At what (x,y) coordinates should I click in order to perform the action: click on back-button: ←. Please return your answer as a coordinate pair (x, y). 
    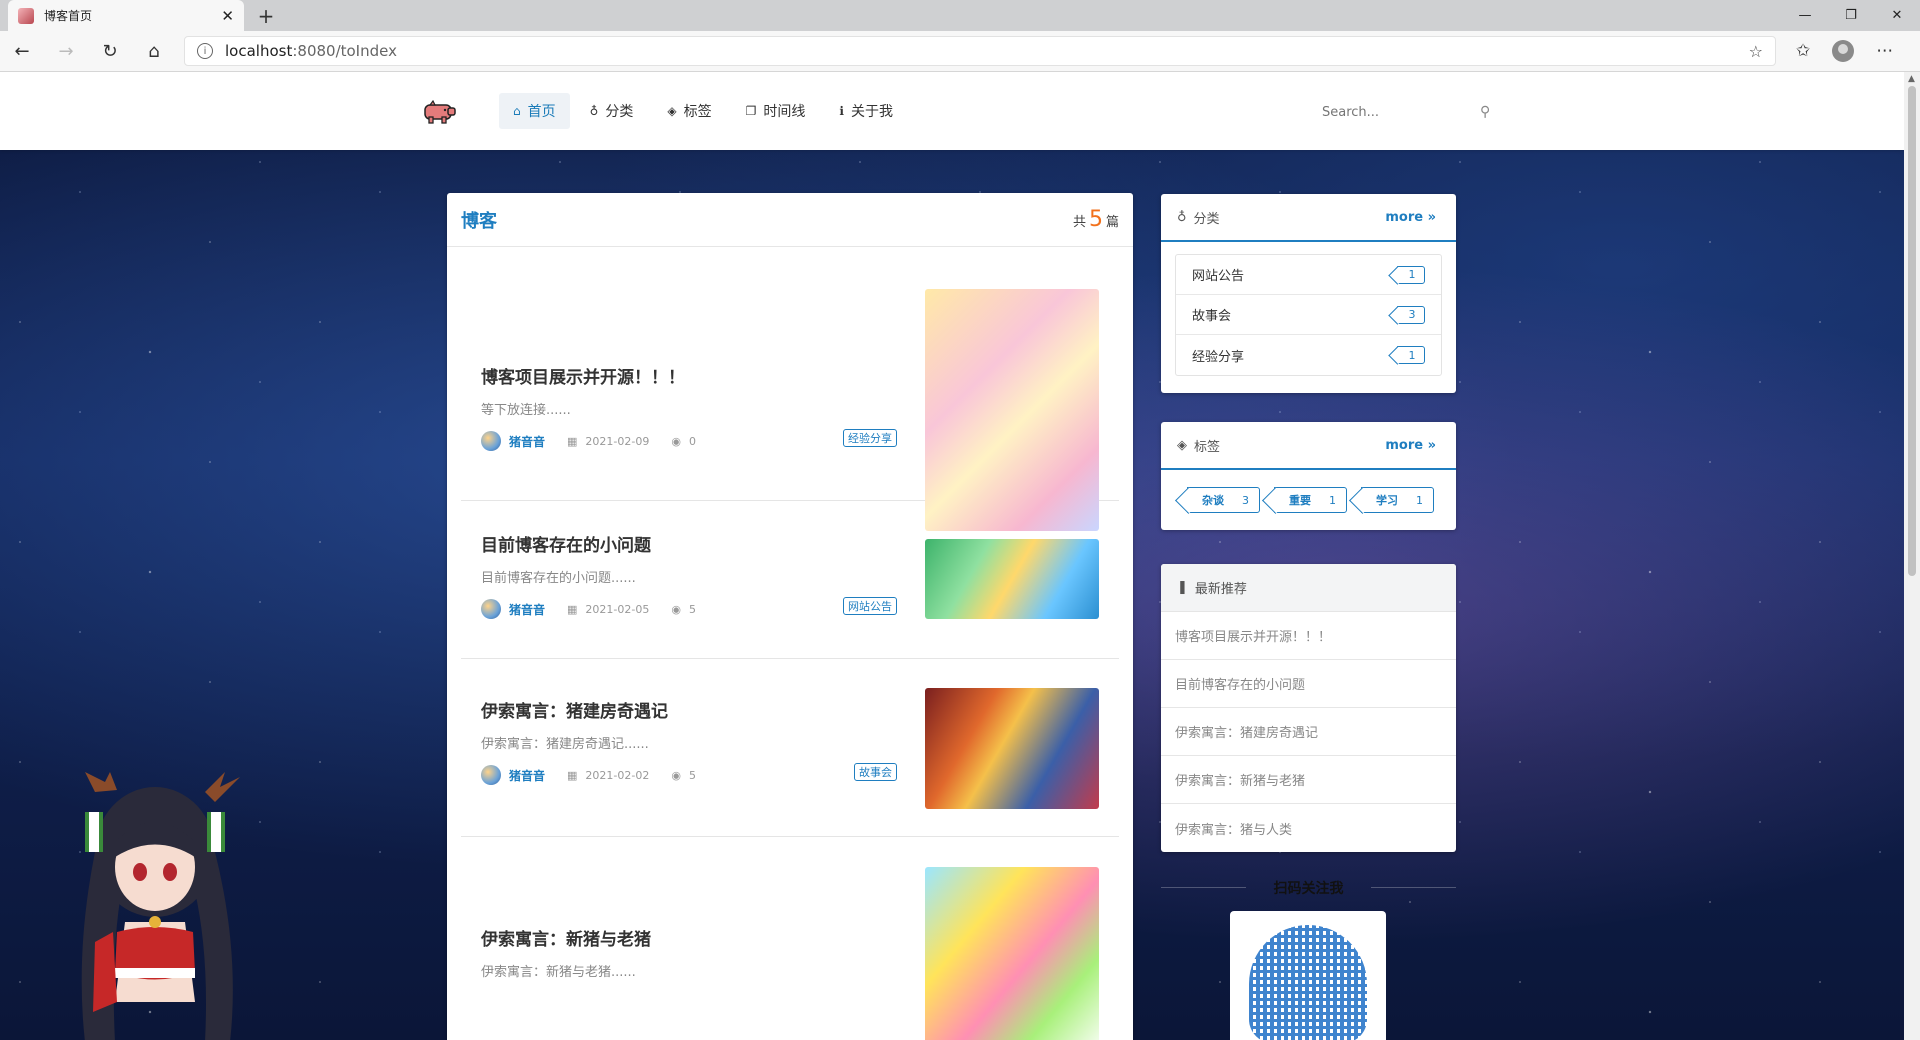
    Looking at the image, I should click on (22, 51).